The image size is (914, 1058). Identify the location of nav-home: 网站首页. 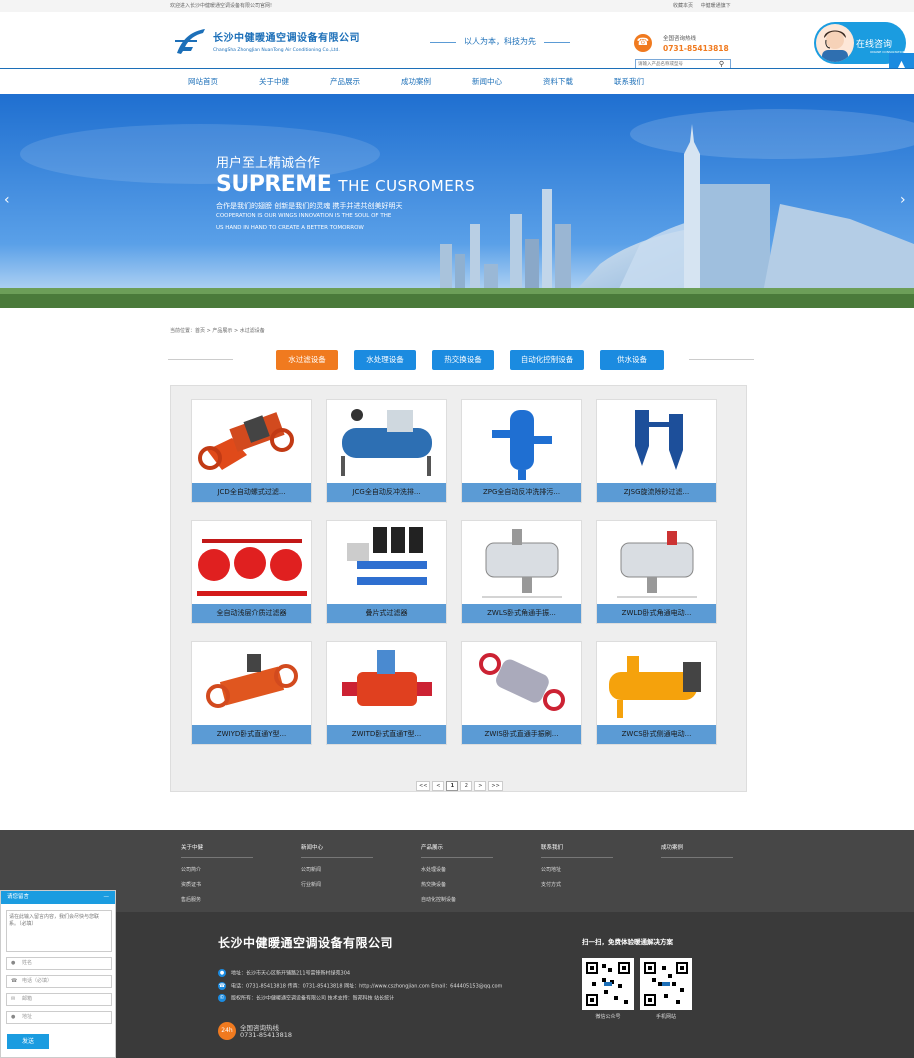
(203, 81).